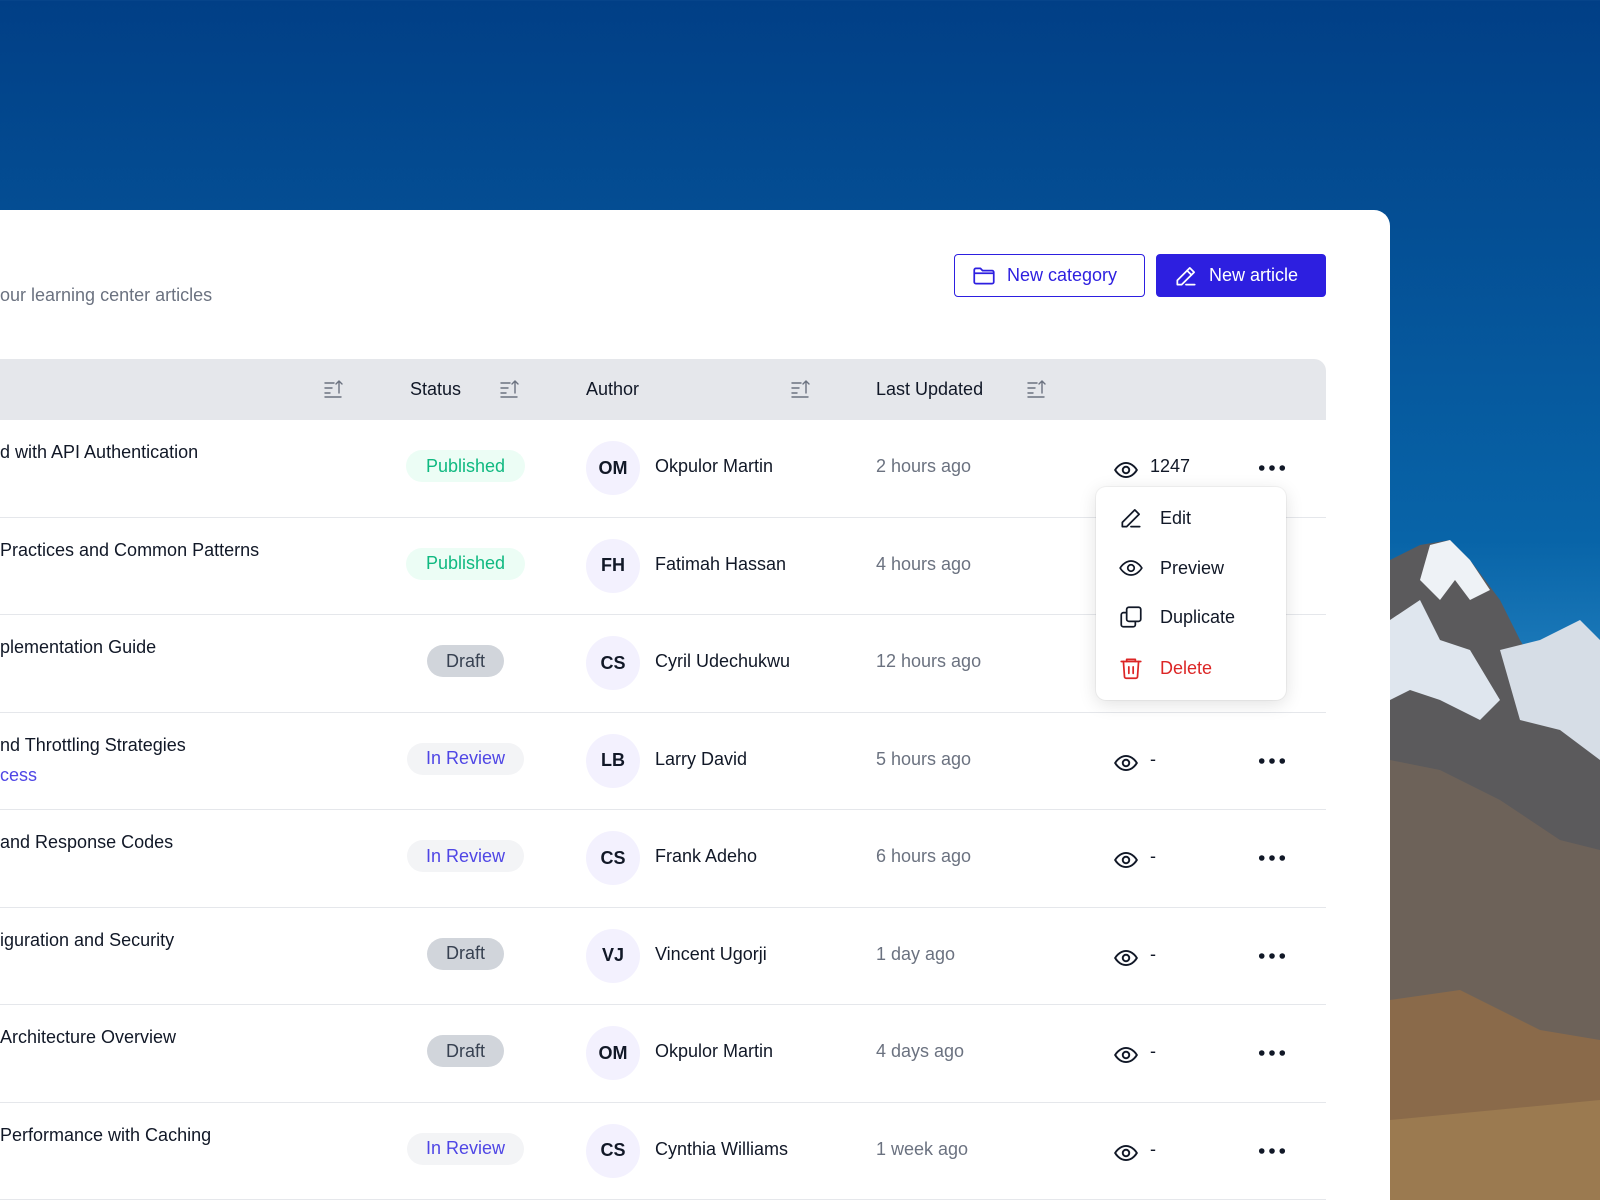 This screenshot has width=1600, height=1200. I want to click on avatar: LB, so click(613, 760).